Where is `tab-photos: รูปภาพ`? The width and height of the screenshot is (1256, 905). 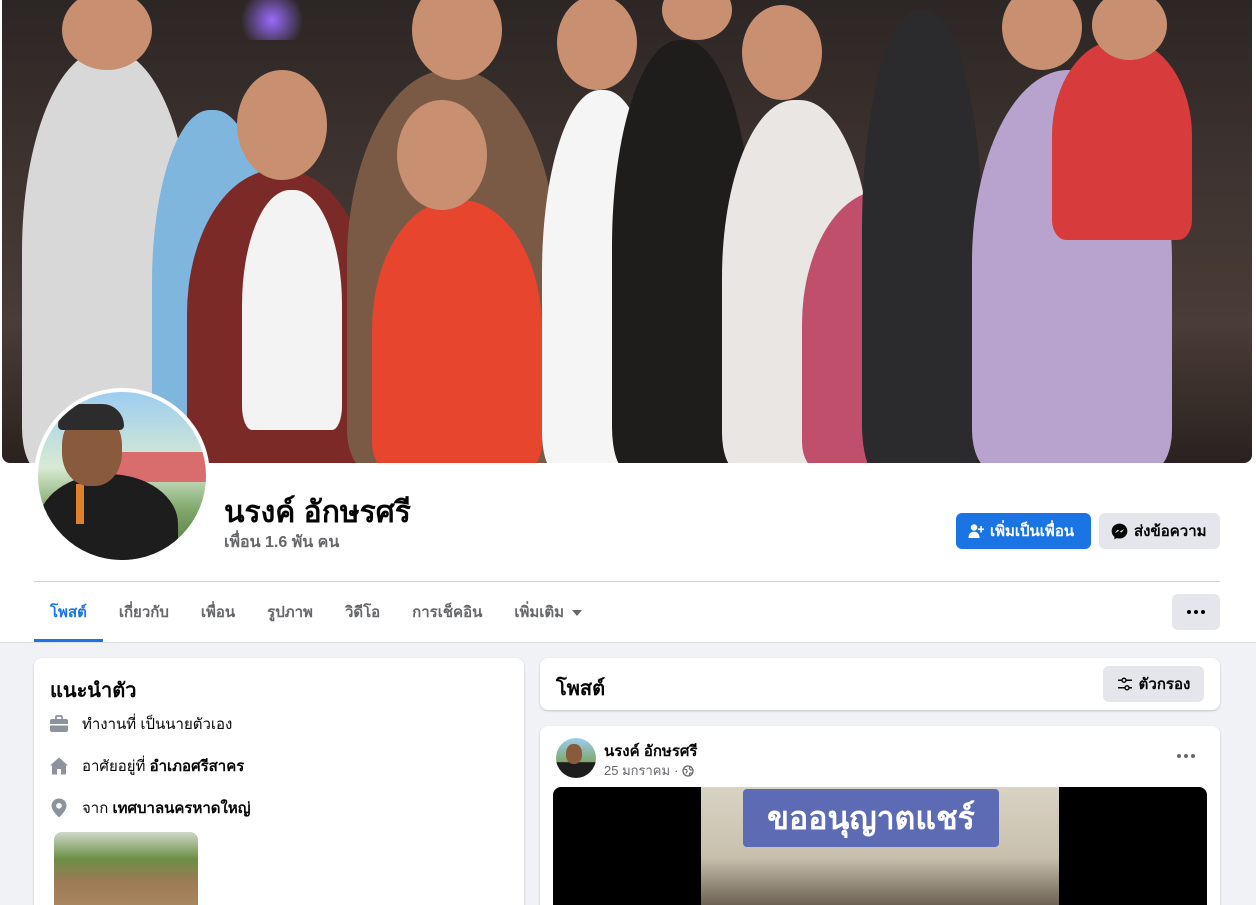
tab-photos: รูปภาพ is located at coordinates (290, 612).